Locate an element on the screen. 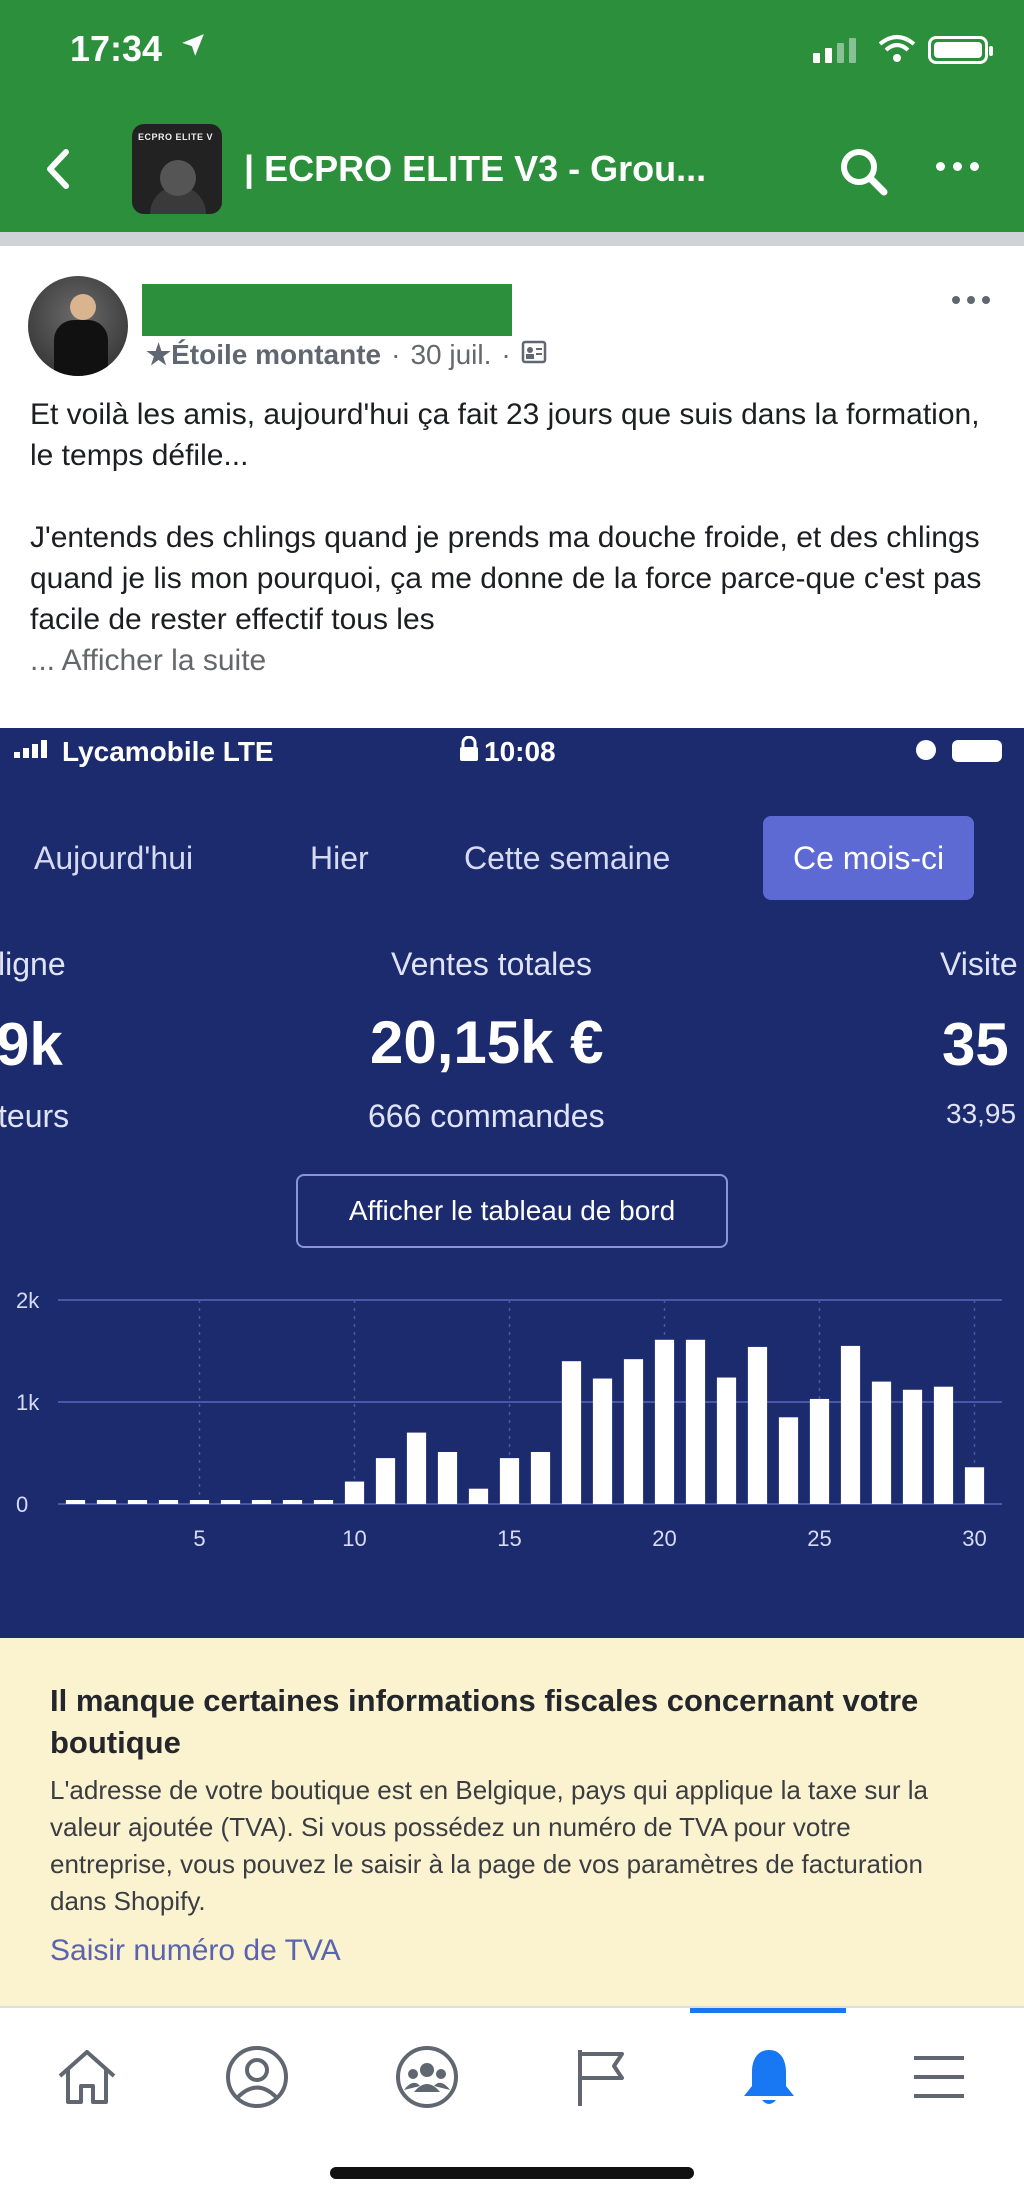 This screenshot has height=2203, width=1024. embedded-status-bar: Lycamobile LTE 10:08 is located at coordinates (512, 750).